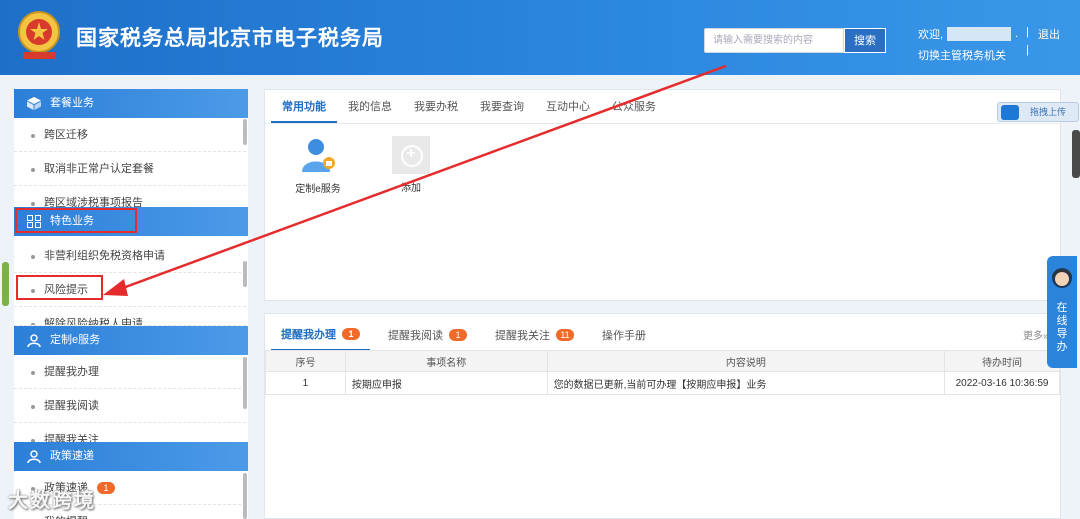 The image size is (1080, 519). What do you see at coordinates (1048, 112) in the screenshot?
I see `drag-upload-label: 拖拽上传` at bounding box center [1048, 112].